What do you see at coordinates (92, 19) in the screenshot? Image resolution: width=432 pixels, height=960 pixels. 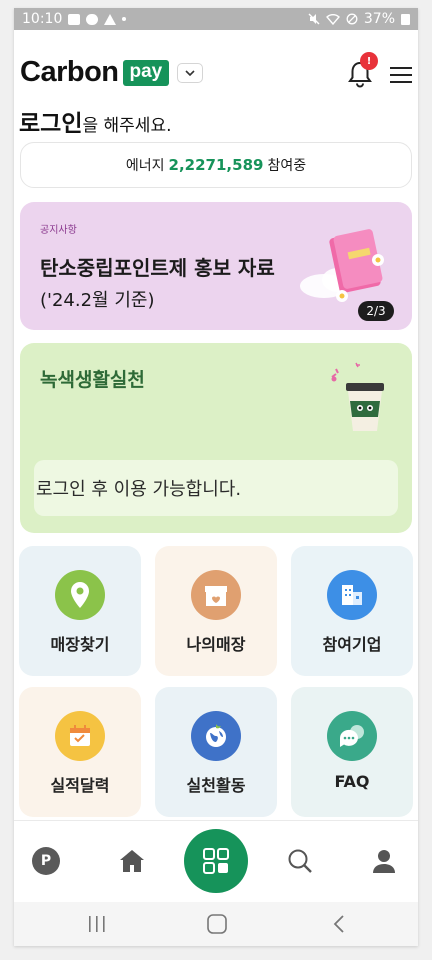 I see `message-icon` at bounding box center [92, 19].